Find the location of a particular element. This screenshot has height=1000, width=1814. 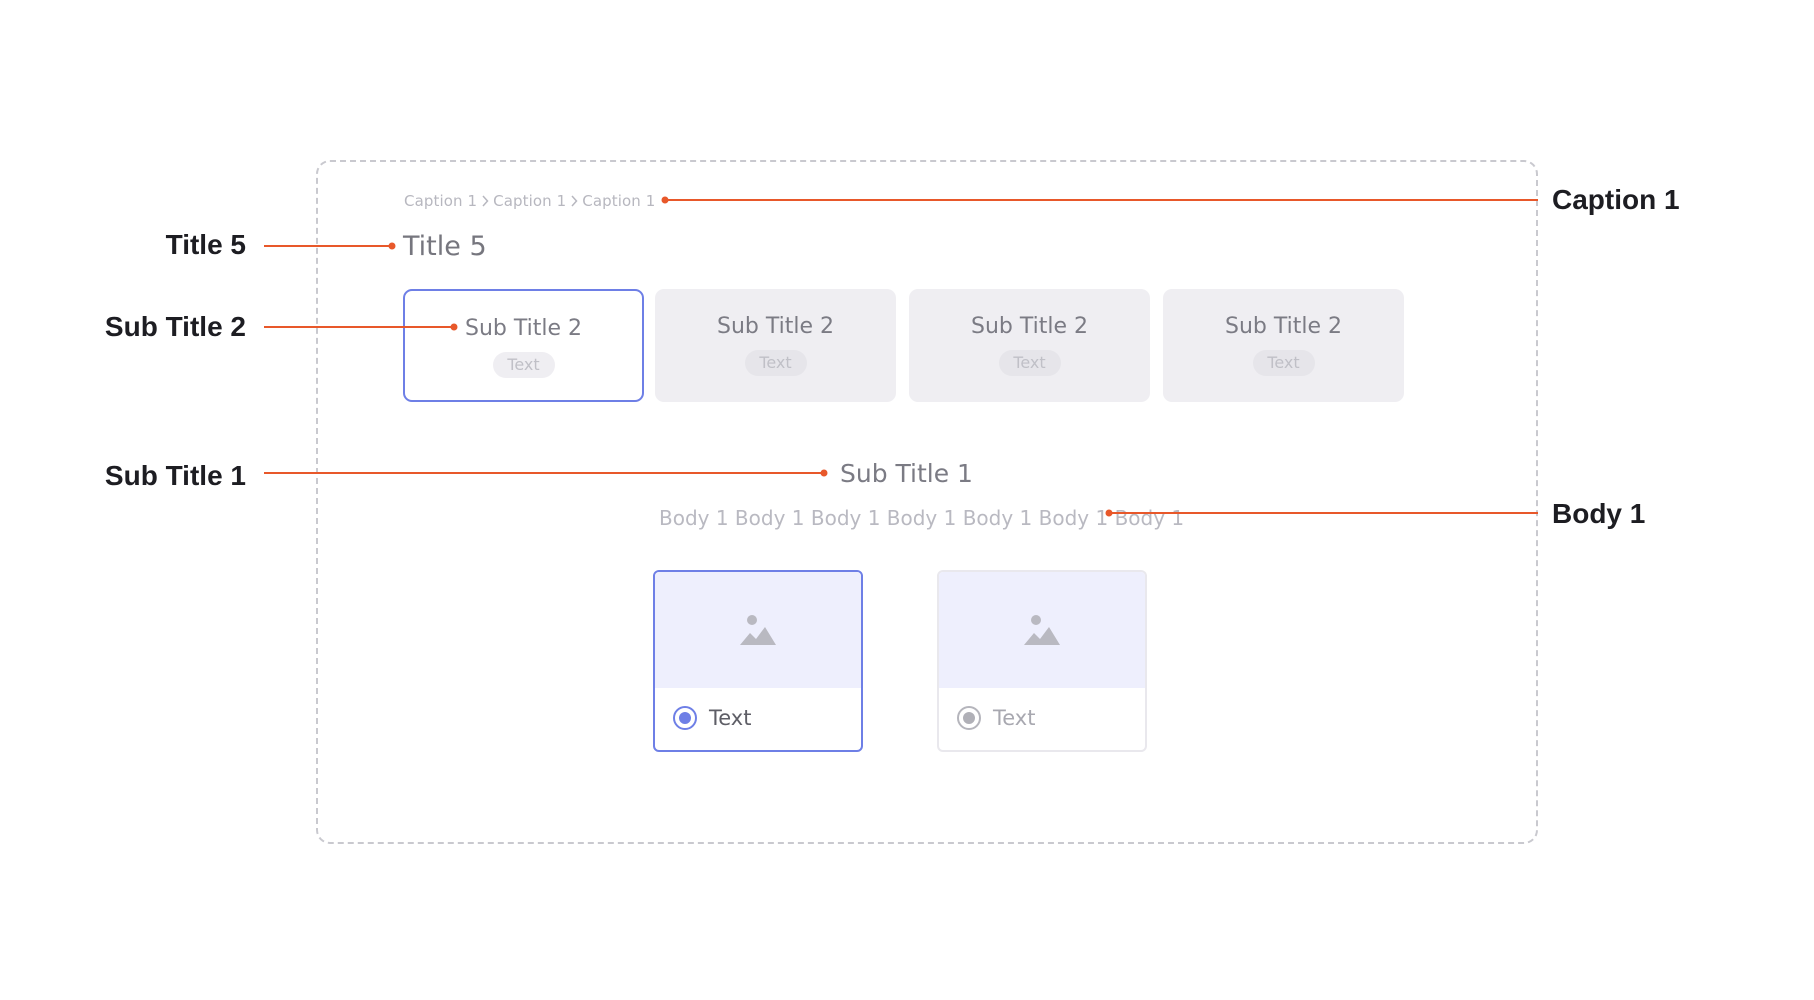

breadcrumb: Caption 1 Caption 1 Caption 1 is located at coordinates (529, 201).